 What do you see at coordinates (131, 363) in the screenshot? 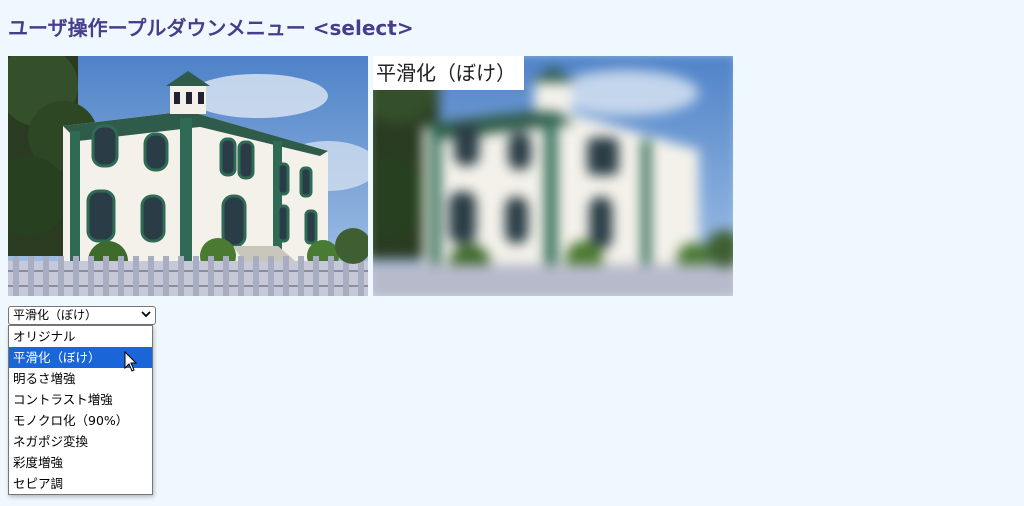
I see `mouse-pointer-icon` at bounding box center [131, 363].